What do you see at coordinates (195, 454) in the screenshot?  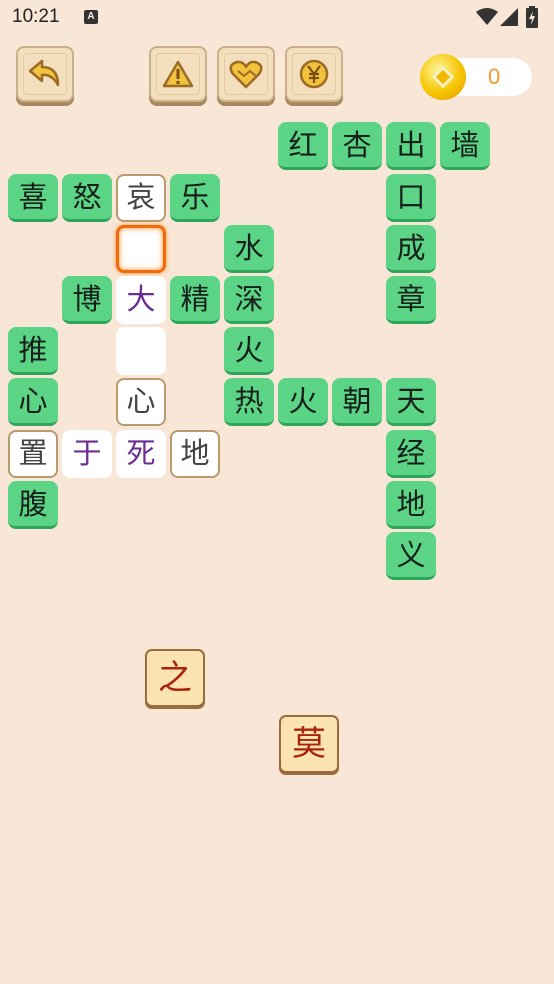 I see `tile-given: 地` at bounding box center [195, 454].